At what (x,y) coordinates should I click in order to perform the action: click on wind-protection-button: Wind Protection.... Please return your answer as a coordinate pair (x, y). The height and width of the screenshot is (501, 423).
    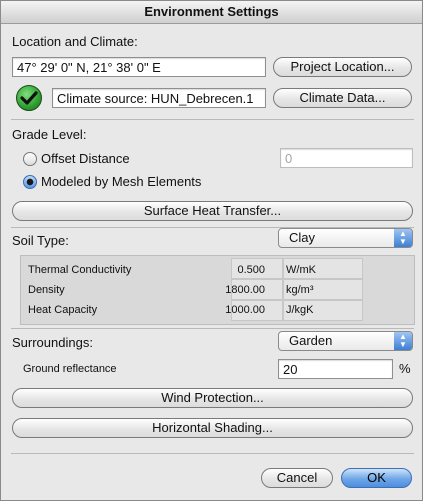
    Looking at the image, I should click on (212, 398).